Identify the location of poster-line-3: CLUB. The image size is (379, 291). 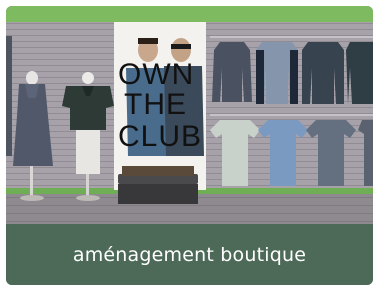
(160, 136).